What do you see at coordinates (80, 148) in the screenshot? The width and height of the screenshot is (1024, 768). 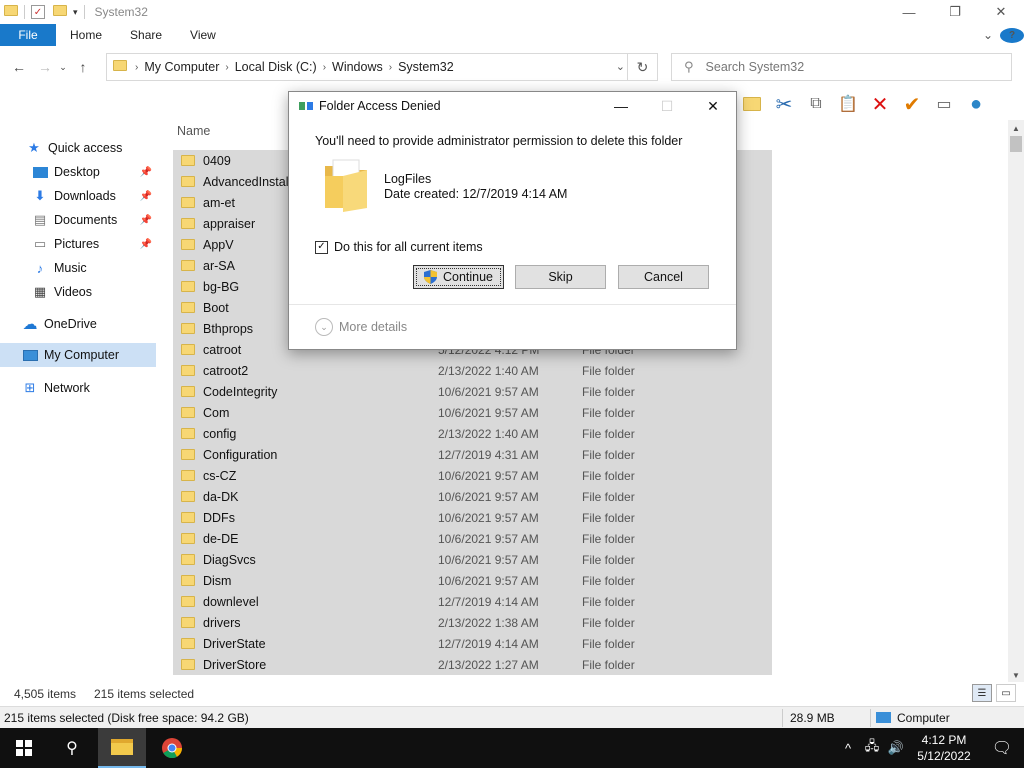 I see `sidebar-item-quick-access: ★ Quick access` at bounding box center [80, 148].